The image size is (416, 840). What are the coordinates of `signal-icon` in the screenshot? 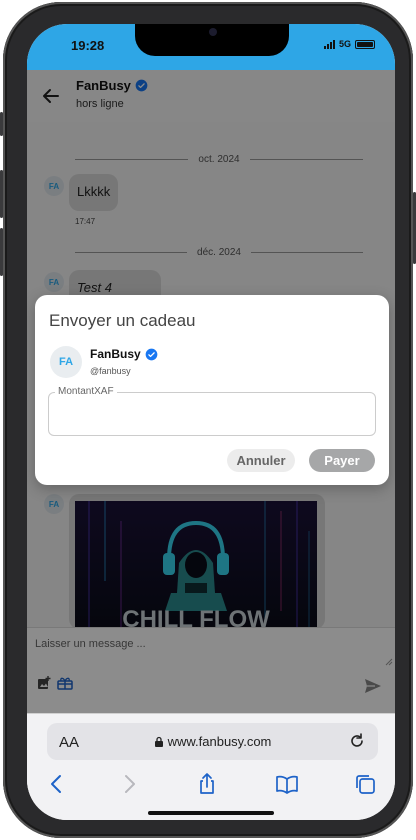 It's located at (329, 44).